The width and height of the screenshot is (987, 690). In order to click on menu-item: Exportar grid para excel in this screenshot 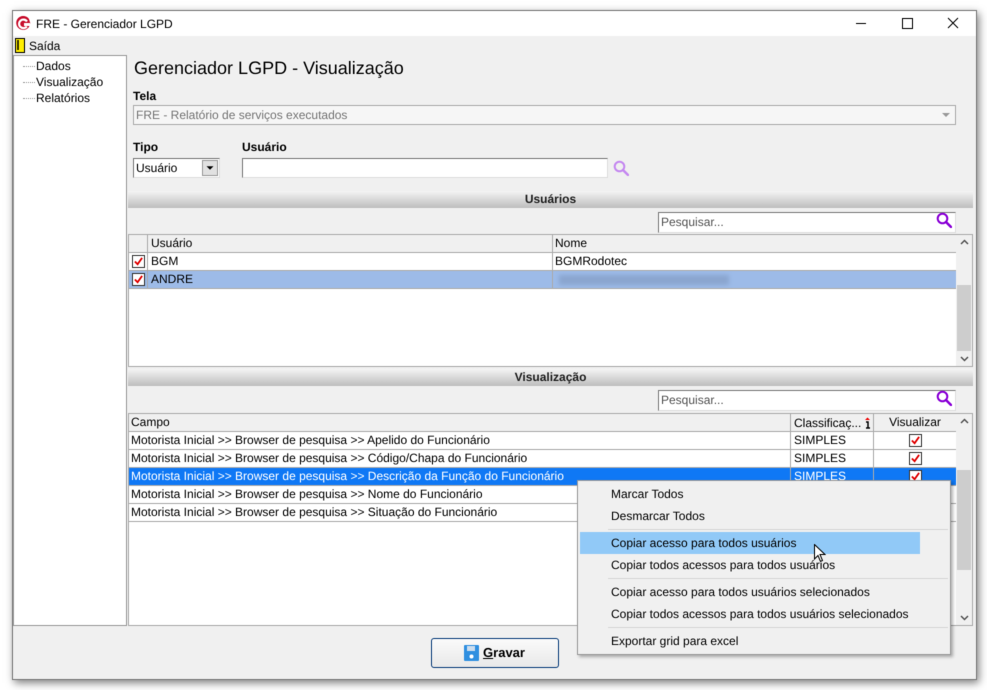, I will do `click(750, 641)`.